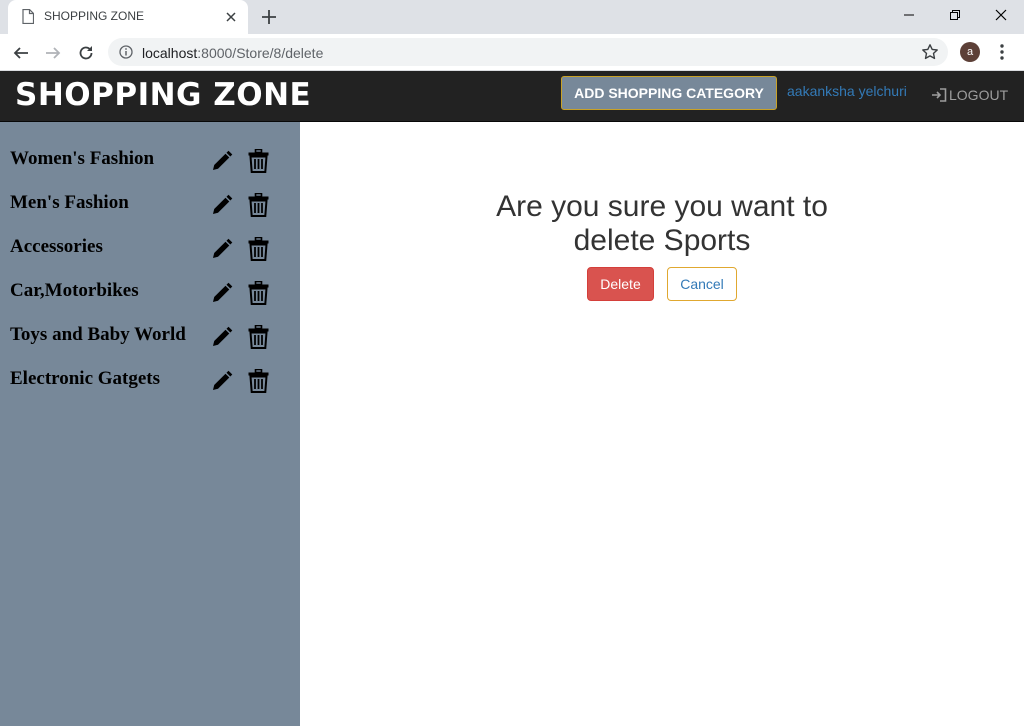  Describe the element at coordinates (150, 212) in the screenshot. I see `category-item: Men's Fashion` at that location.